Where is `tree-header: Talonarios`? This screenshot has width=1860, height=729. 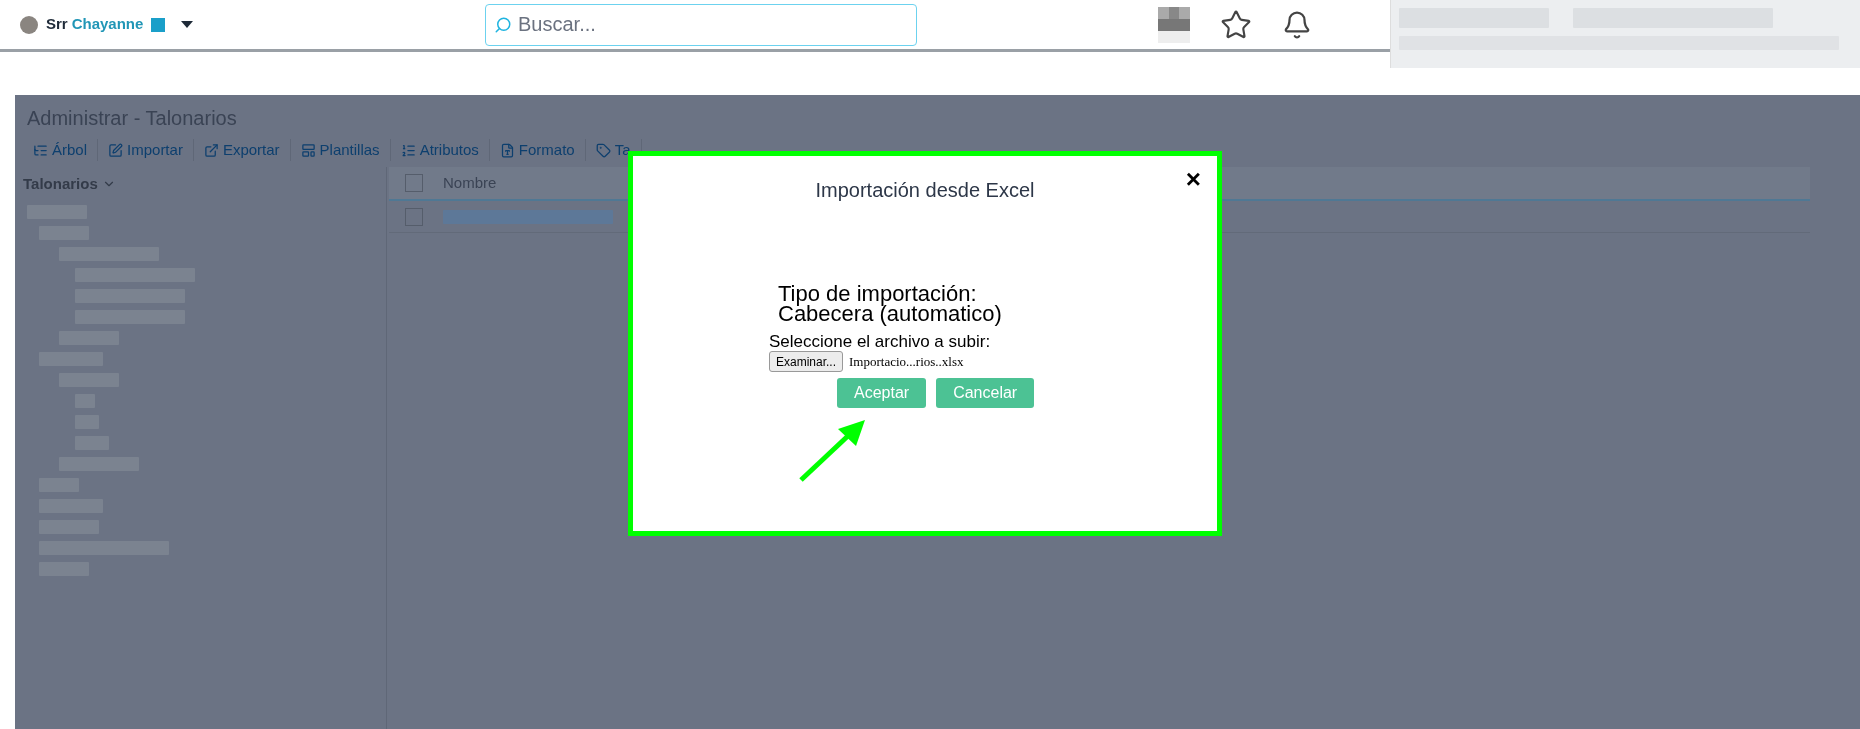 tree-header: Talonarios is located at coordinates (60, 184).